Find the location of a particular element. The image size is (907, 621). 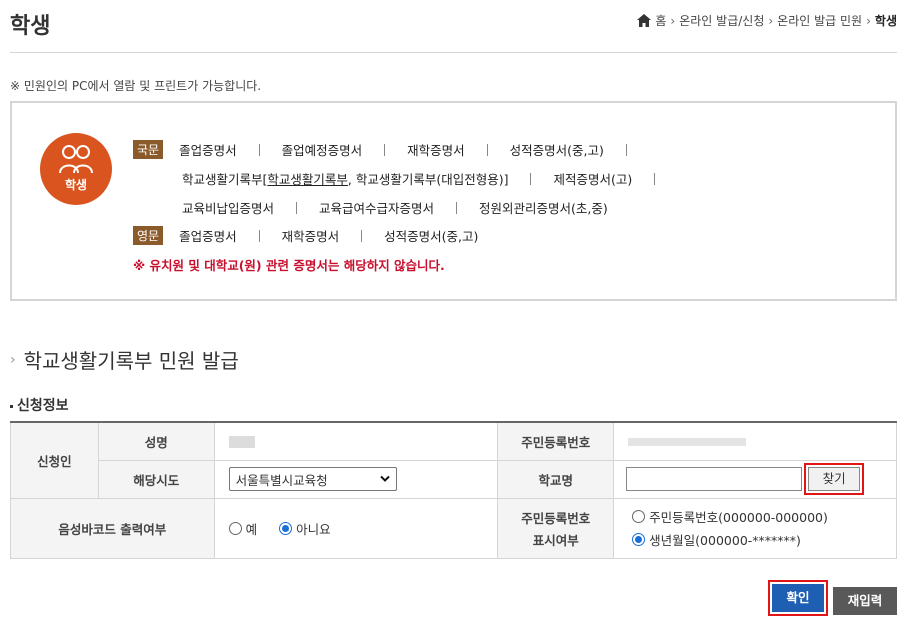

name-label: 성명 is located at coordinates (156, 441).